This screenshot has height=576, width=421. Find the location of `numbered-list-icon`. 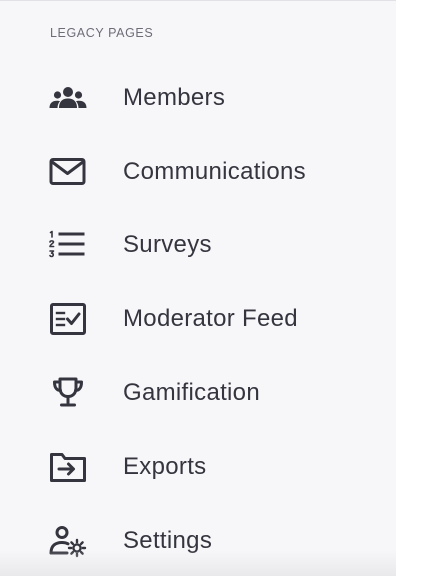

numbered-list-icon is located at coordinates (68, 245).